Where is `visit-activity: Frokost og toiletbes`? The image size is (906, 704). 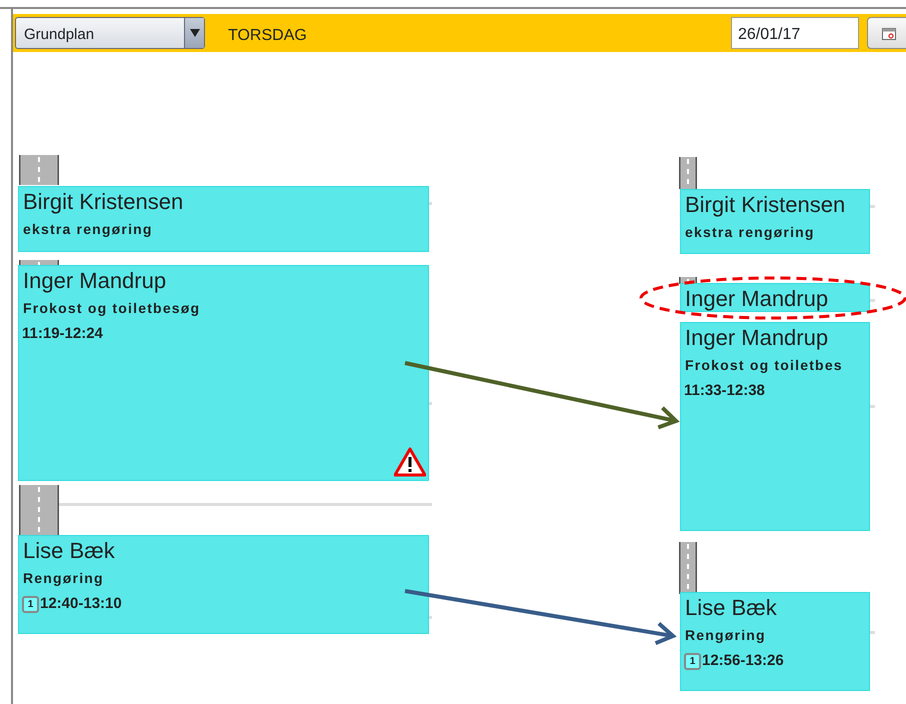
visit-activity: Frokost og toiletbes is located at coordinates (764, 365).